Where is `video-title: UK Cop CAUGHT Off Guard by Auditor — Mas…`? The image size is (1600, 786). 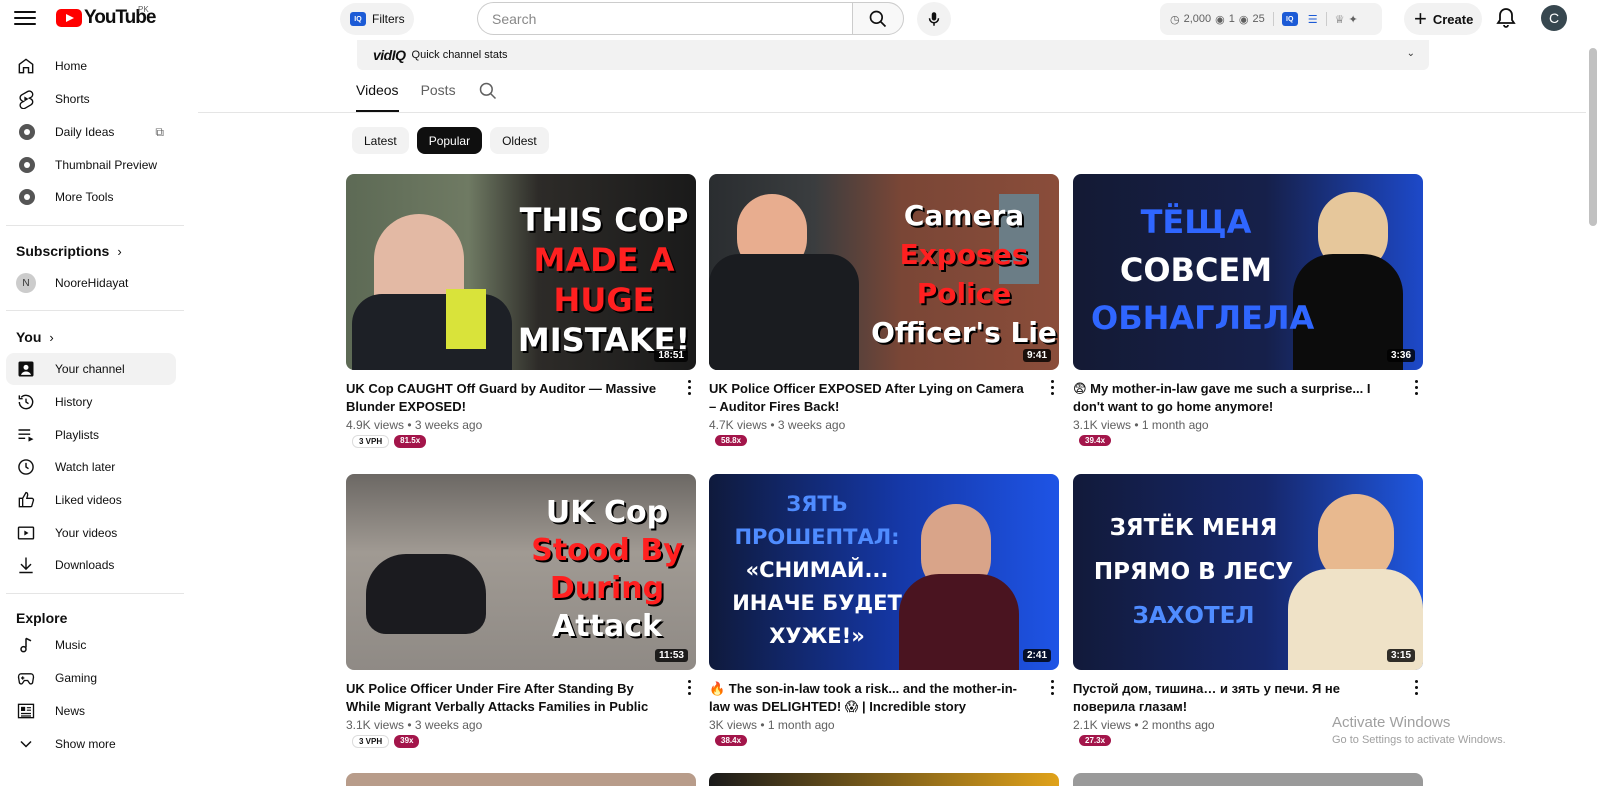 video-title: UK Cop CAUGHT Off Guard by Auditor — Mas… is located at coordinates (507, 398).